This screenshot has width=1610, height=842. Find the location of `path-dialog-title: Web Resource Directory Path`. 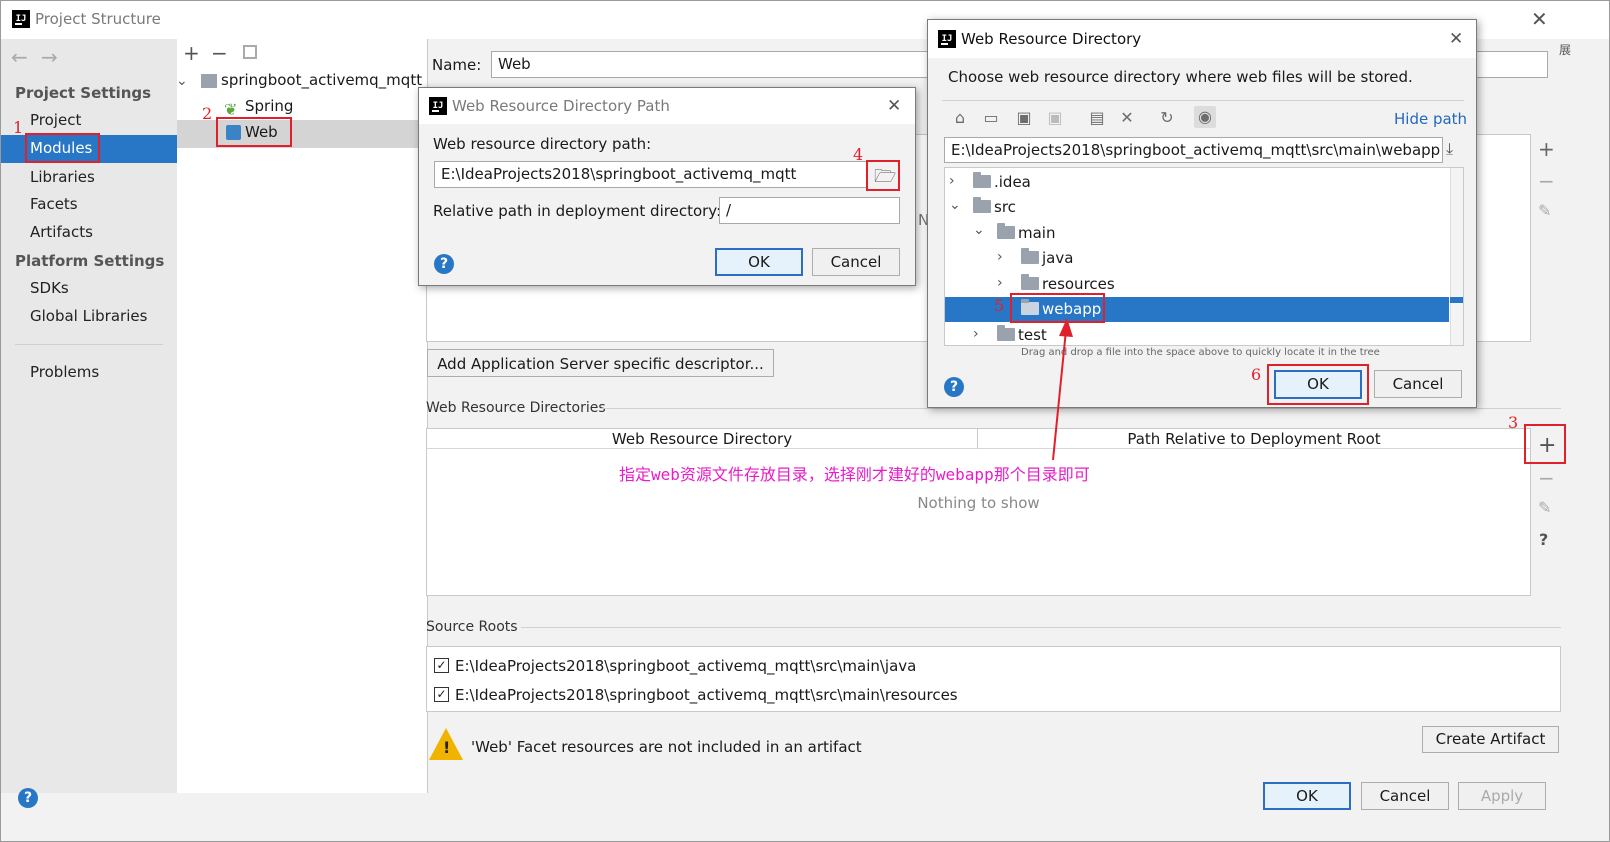

path-dialog-title: Web Resource Directory Path is located at coordinates (561, 106).